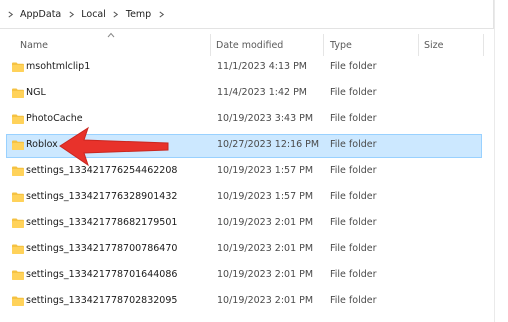 This screenshot has width=508, height=322. What do you see at coordinates (102, 274) in the screenshot?
I see `file-name: settings_133421778701644086` at bounding box center [102, 274].